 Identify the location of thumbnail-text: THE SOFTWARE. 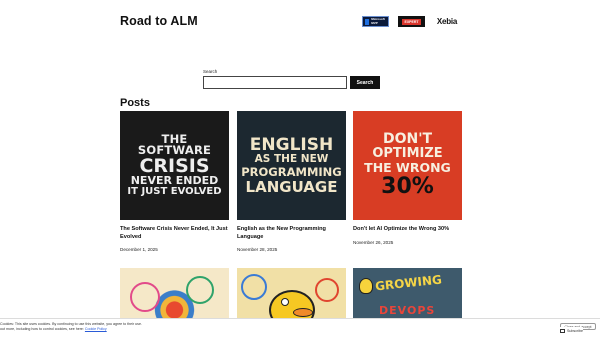
(174, 144).